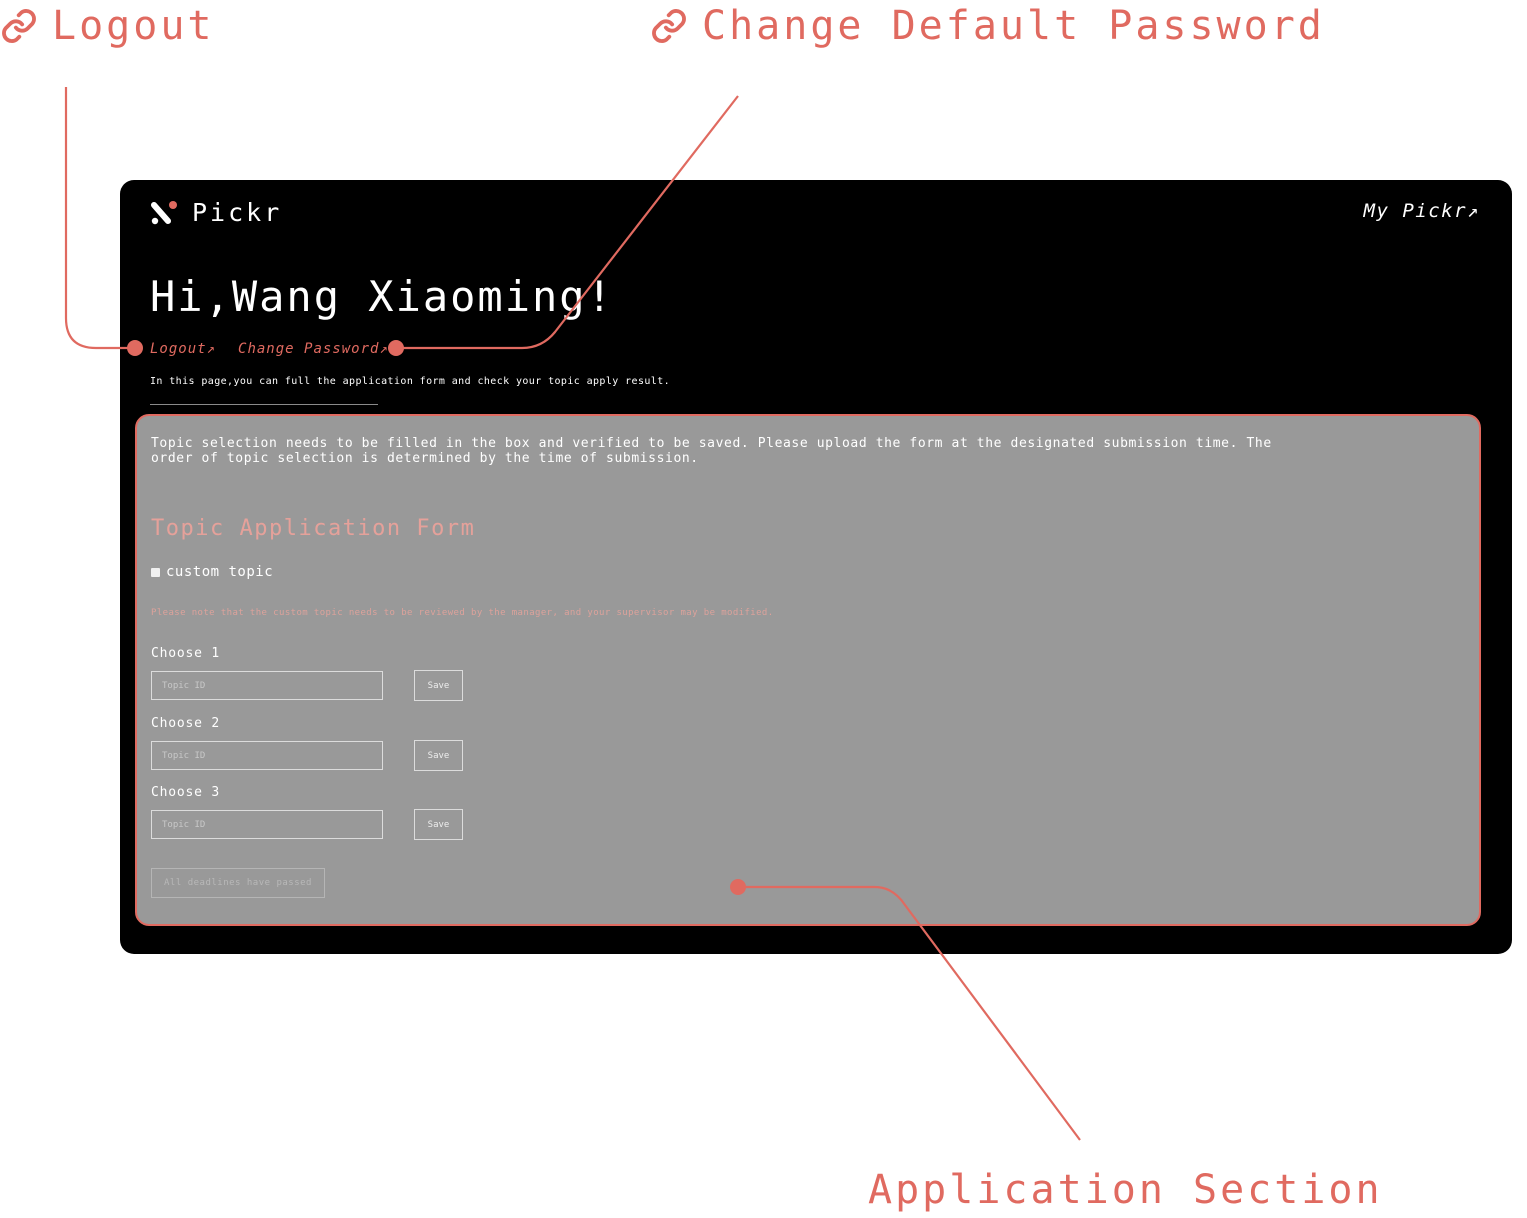 Image resolution: width=1527 pixels, height=1218 pixels. What do you see at coordinates (186, 723) in the screenshot?
I see `choice-2-label: Choose 2` at bounding box center [186, 723].